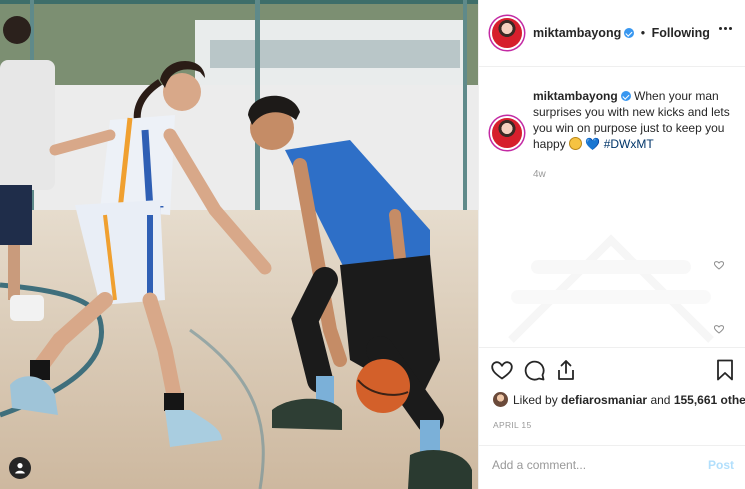 The width and height of the screenshot is (745, 489). I want to click on like-button, so click(502, 370).